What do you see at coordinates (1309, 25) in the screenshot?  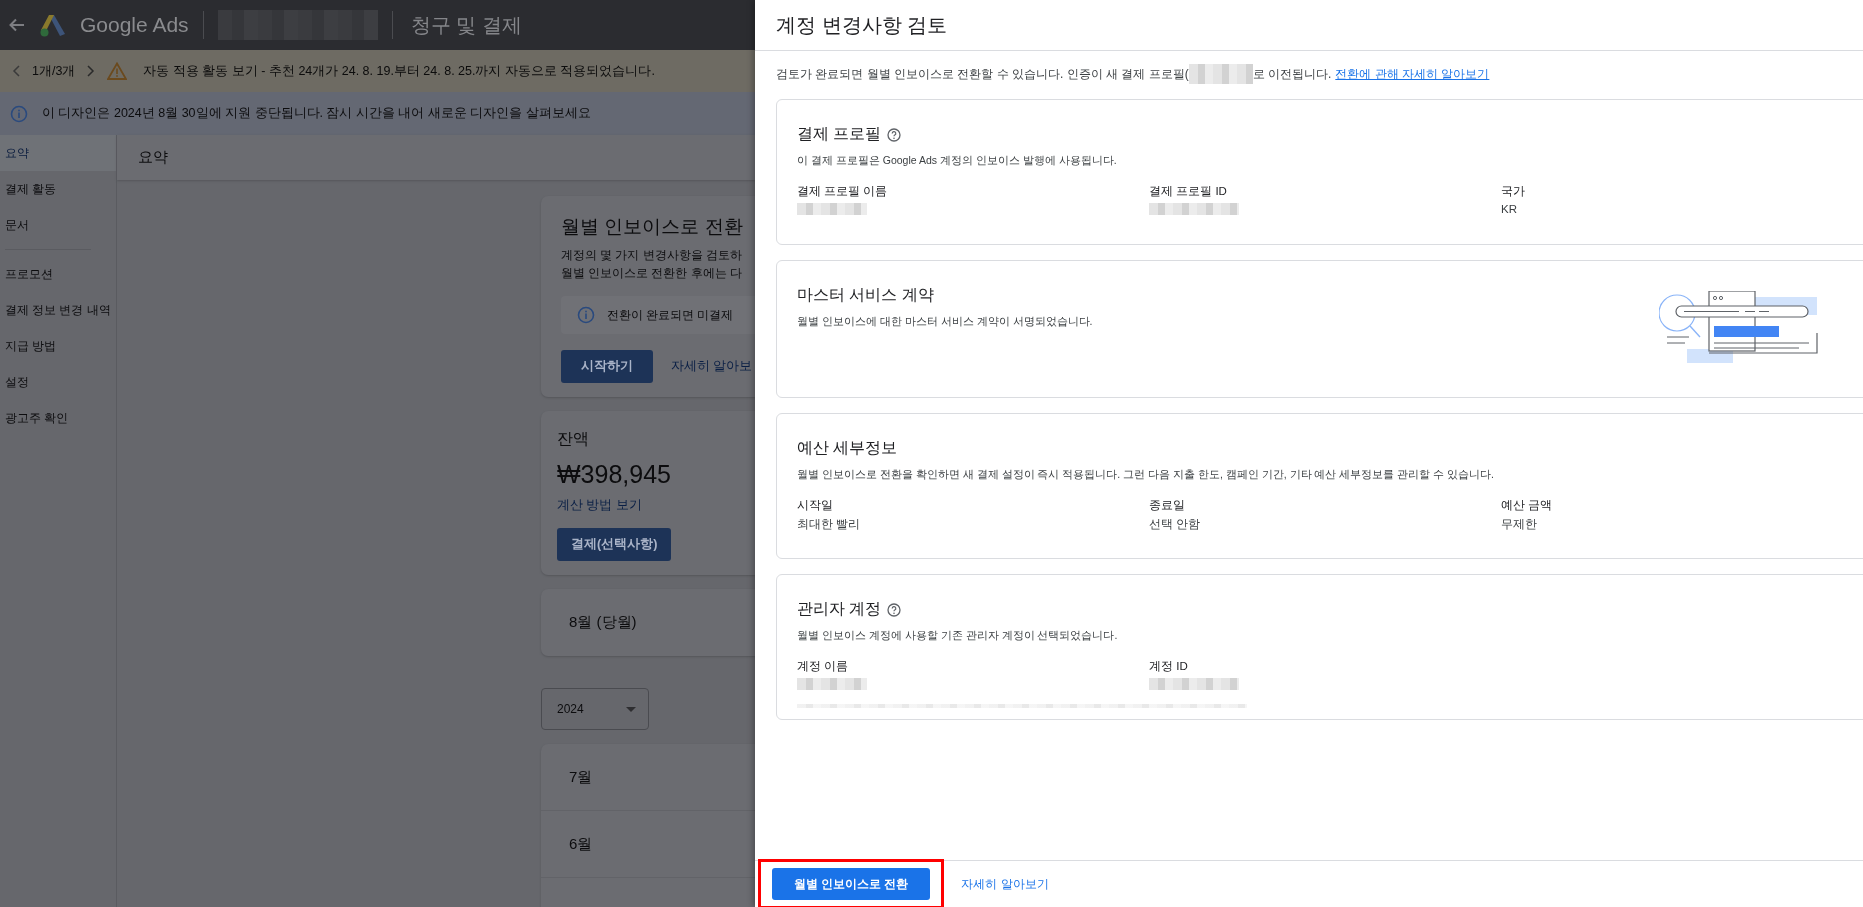 I see `panel-title: 계정 변경사항 검토` at bounding box center [1309, 25].